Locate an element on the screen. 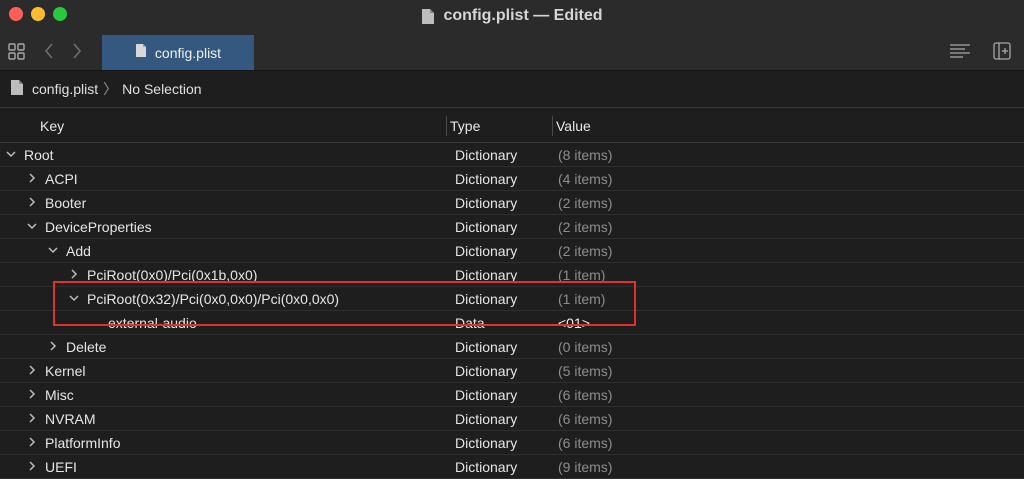  row-key: NVRAM is located at coordinates (70, 419).